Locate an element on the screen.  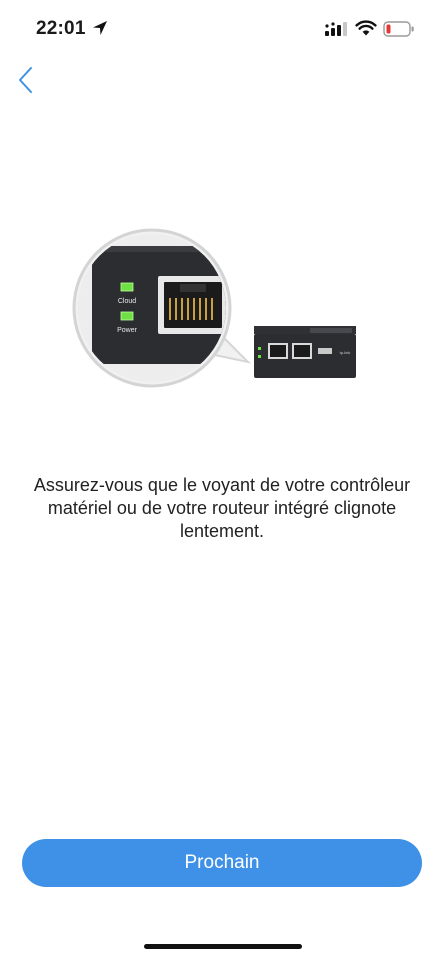
location-arrow-icon is located at coordinates (100, 28).